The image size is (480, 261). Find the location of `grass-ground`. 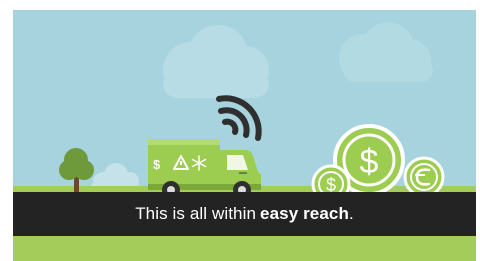

grass-ground is located at coordinates (244, 248).